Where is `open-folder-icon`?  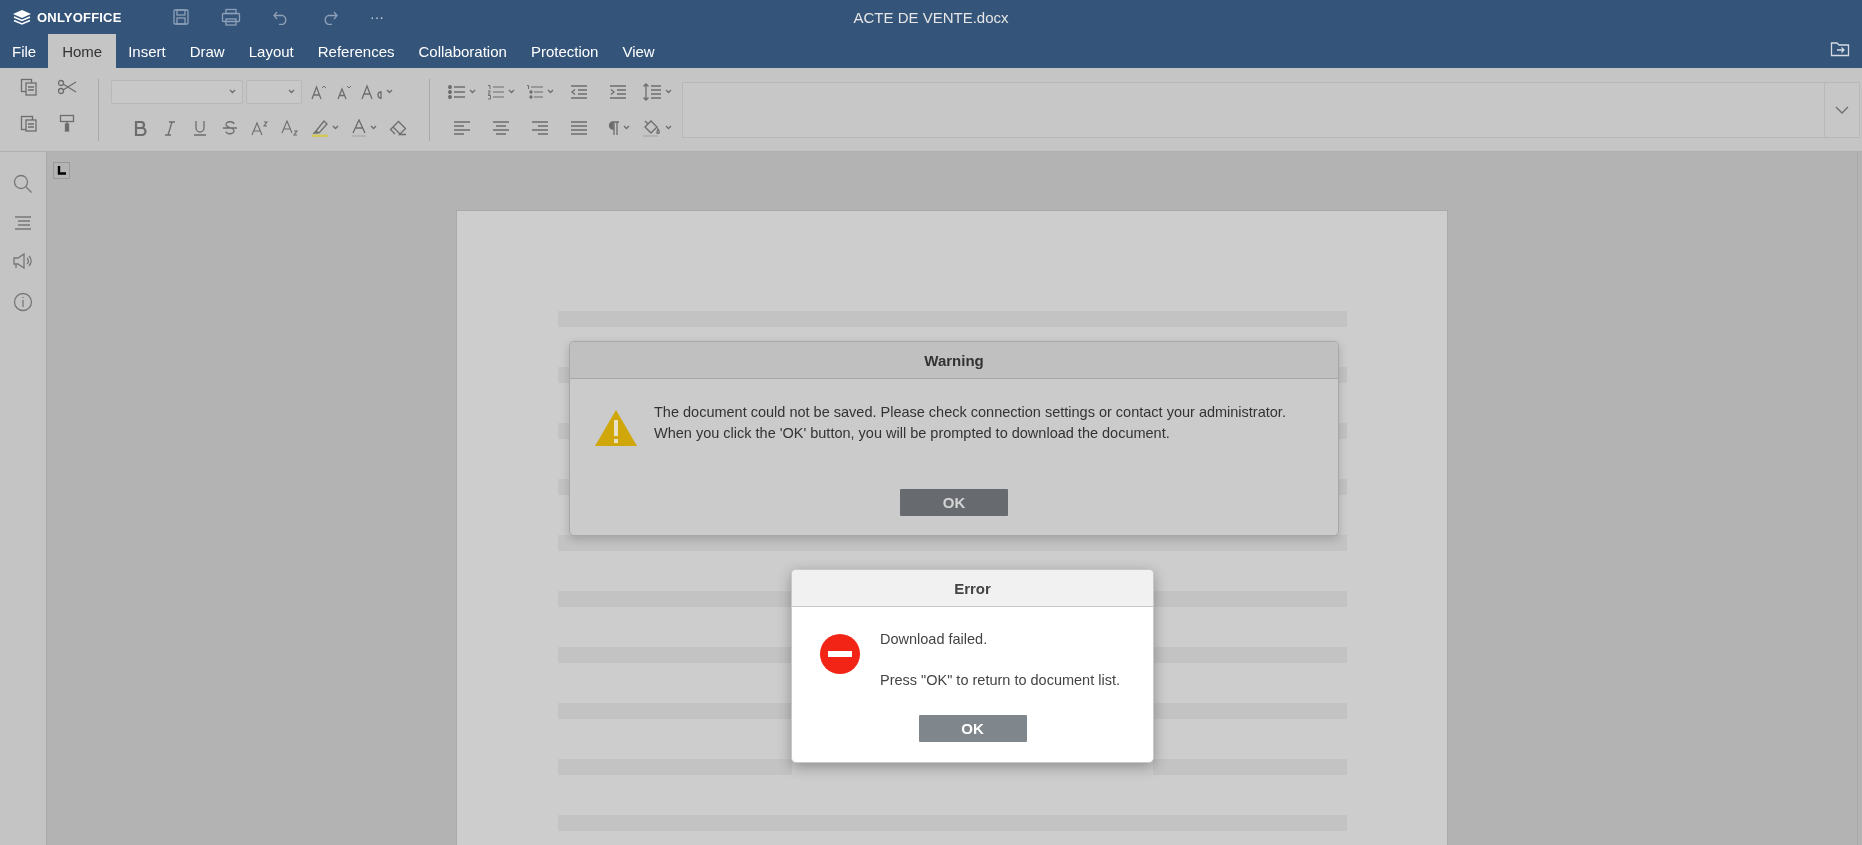
open-folder-icon is located at coordinates (1840, 49).